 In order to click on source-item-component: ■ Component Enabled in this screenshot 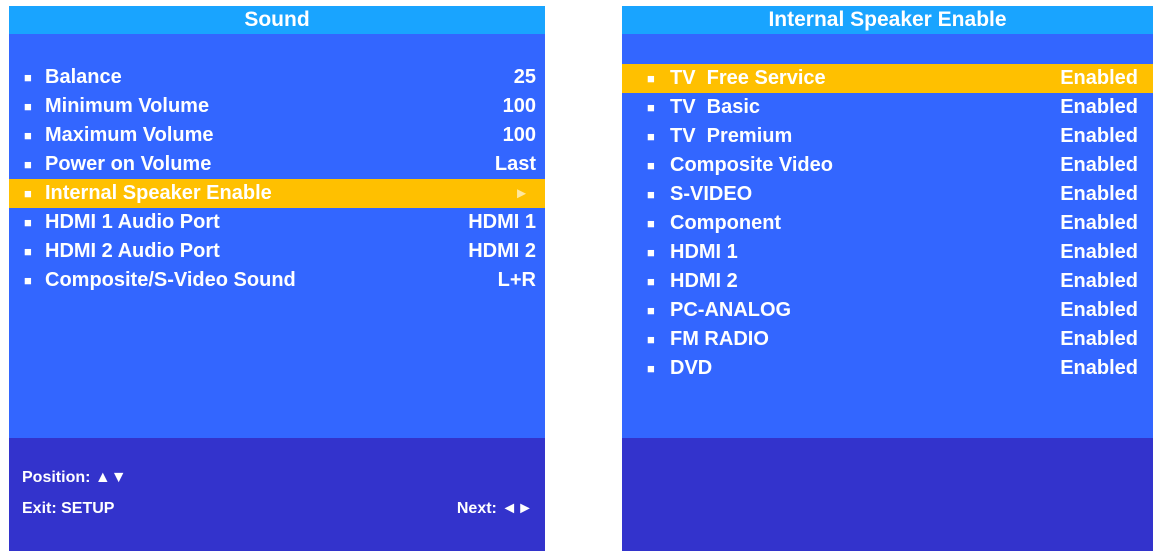, I will do `click(887, 223)`.